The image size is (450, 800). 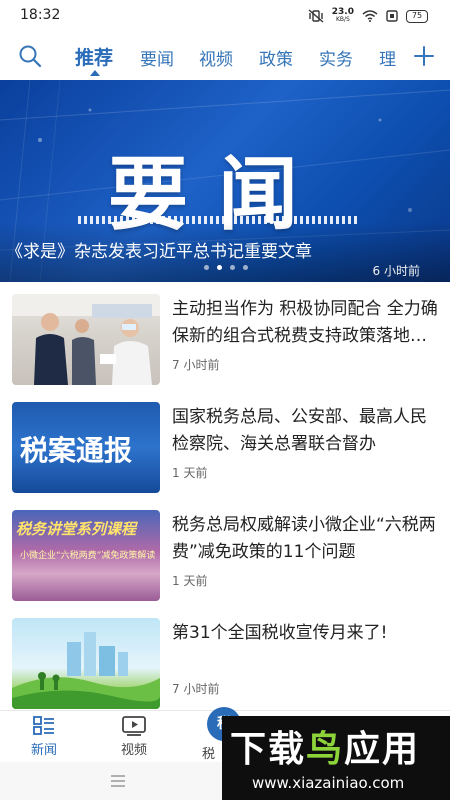 What do you see at coordinates (76, 529) in the screenshot?
I see `thumbnail-caption: 税务讲堂系列课程` at bounding box center [76, 529].